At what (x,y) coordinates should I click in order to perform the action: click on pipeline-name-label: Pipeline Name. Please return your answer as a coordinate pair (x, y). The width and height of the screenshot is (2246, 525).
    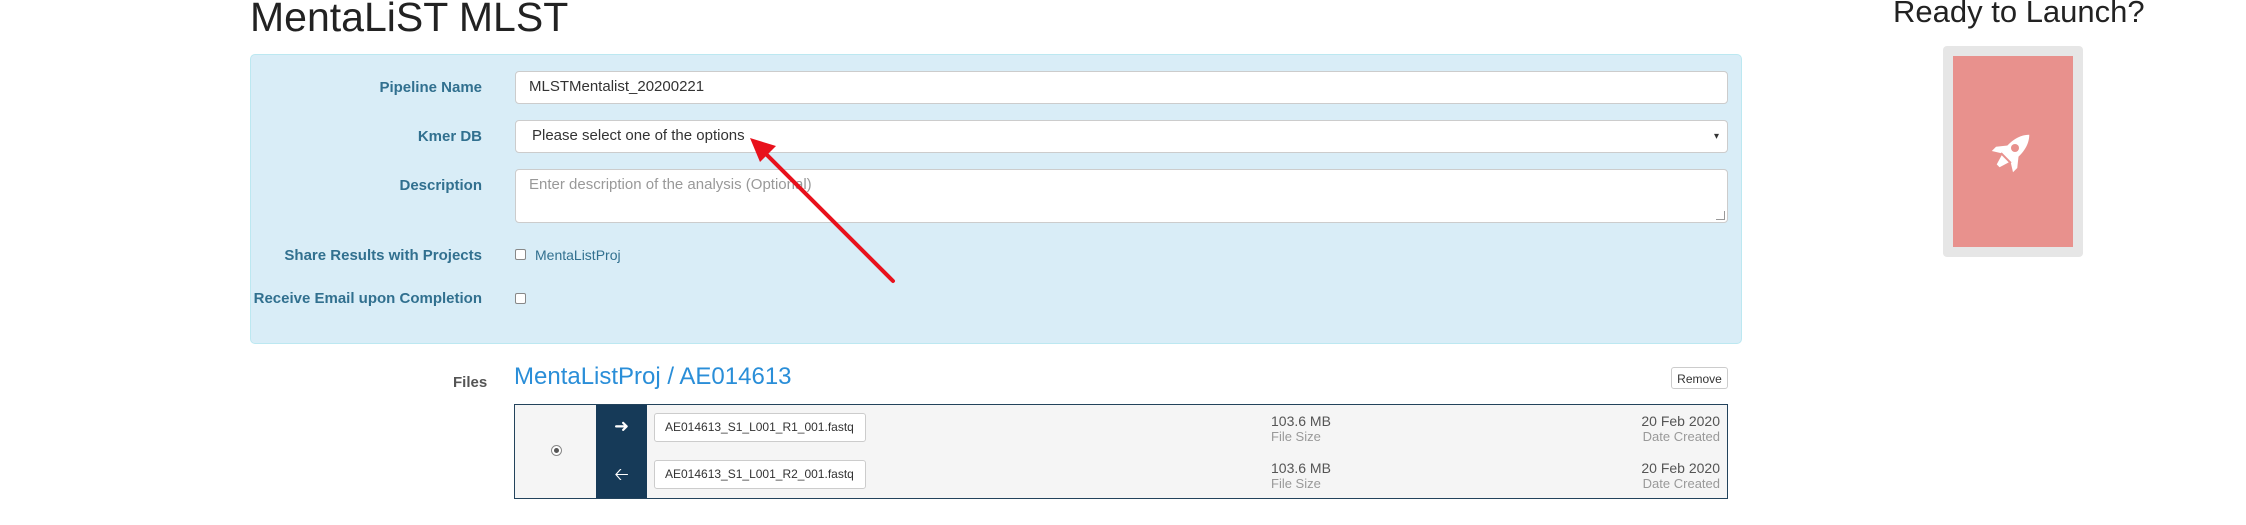
    Looking at the image, I should click on (430, 87).